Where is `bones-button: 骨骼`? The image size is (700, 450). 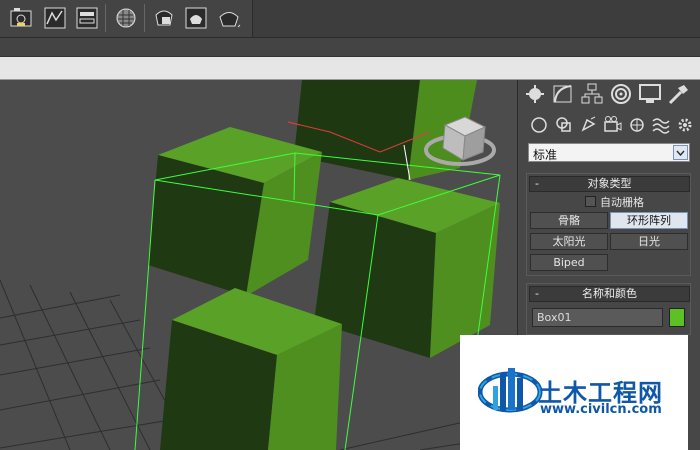 bones-button: 骨骼 is located at coordinates (569, 220).